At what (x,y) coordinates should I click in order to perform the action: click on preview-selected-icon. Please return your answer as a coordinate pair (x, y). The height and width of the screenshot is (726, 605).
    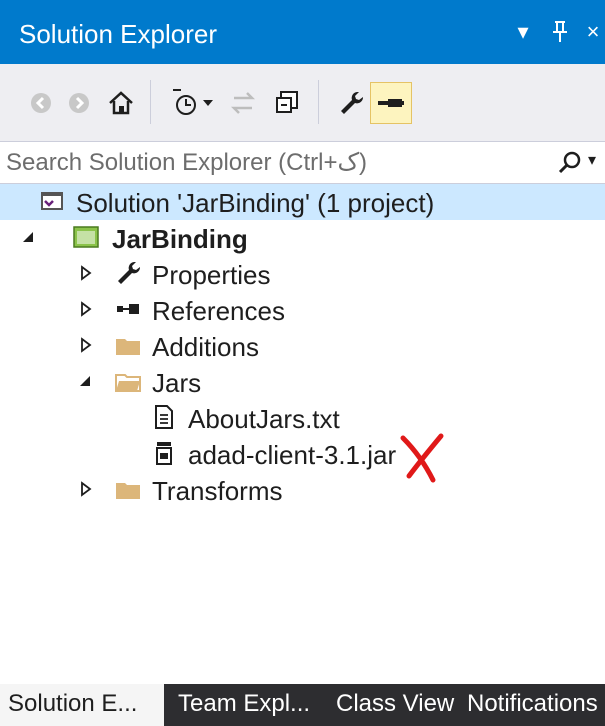
    Looking at the image, I should click on (391, 103).